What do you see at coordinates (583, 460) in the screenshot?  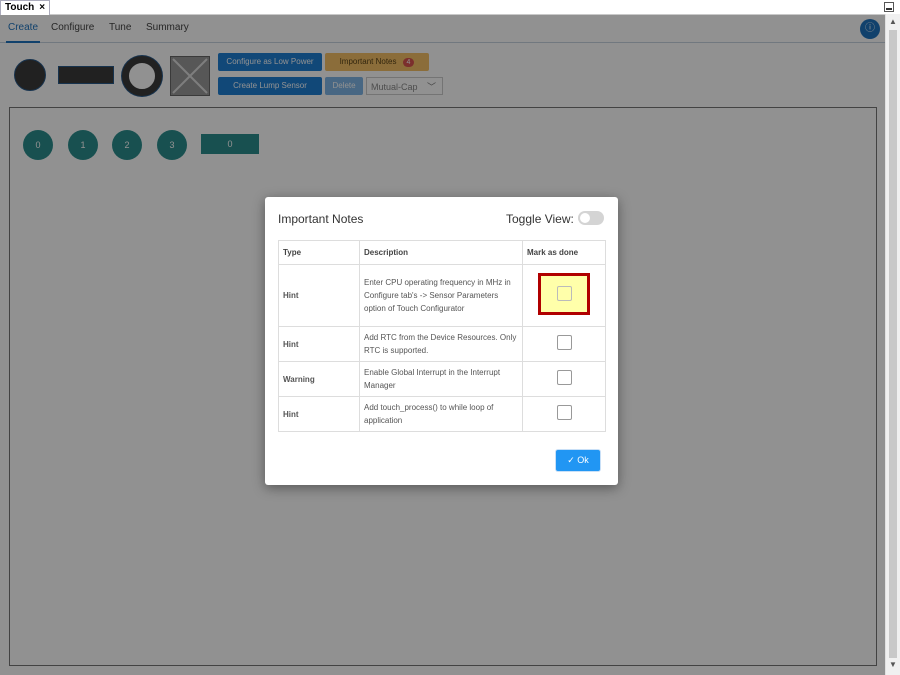 I see `ok-label: Ok` at bounding box center [583, 460].